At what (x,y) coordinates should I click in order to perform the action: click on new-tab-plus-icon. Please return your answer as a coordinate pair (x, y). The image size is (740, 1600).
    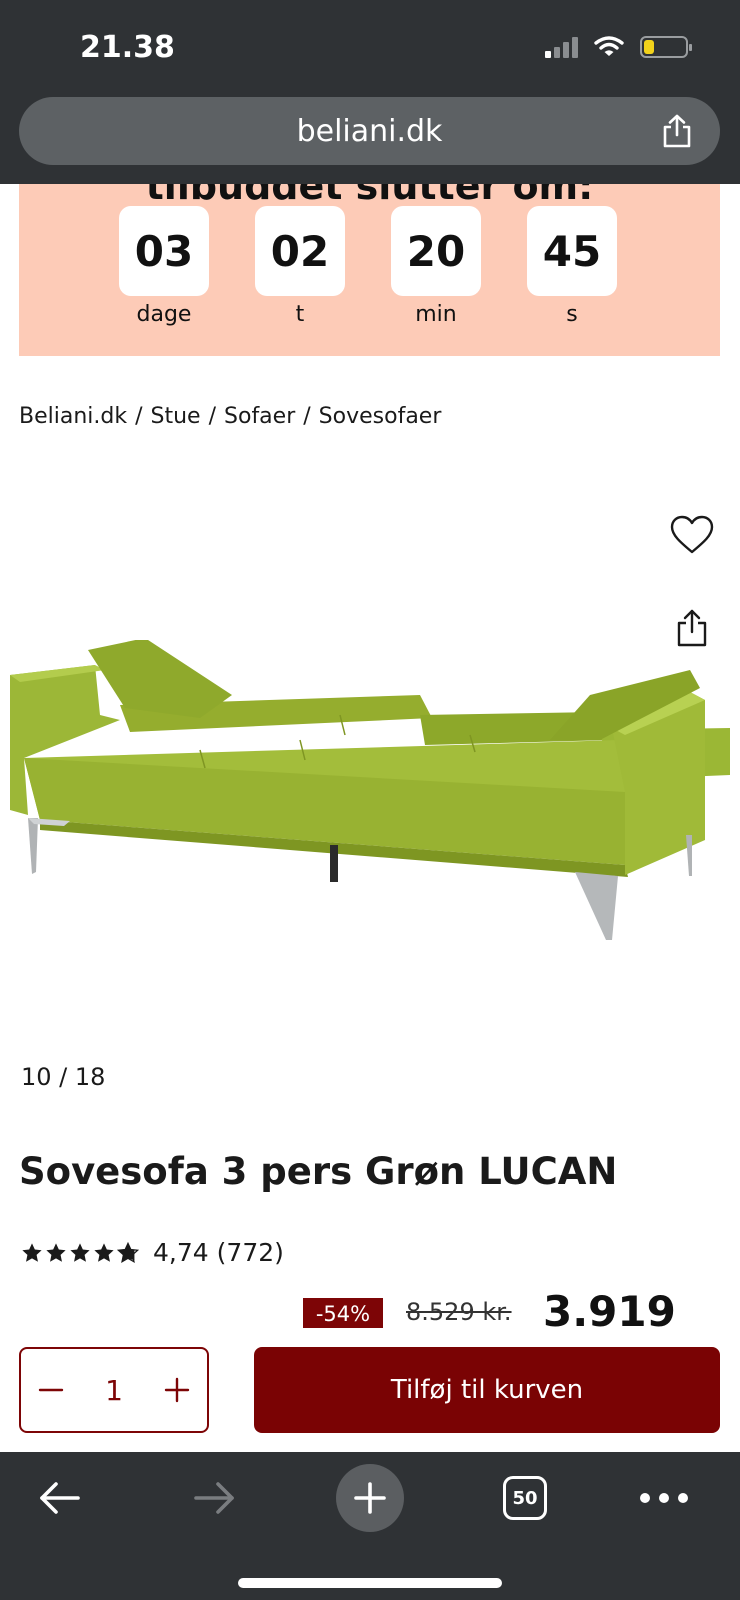
    Looking at the image, I should click on (370, 1498).